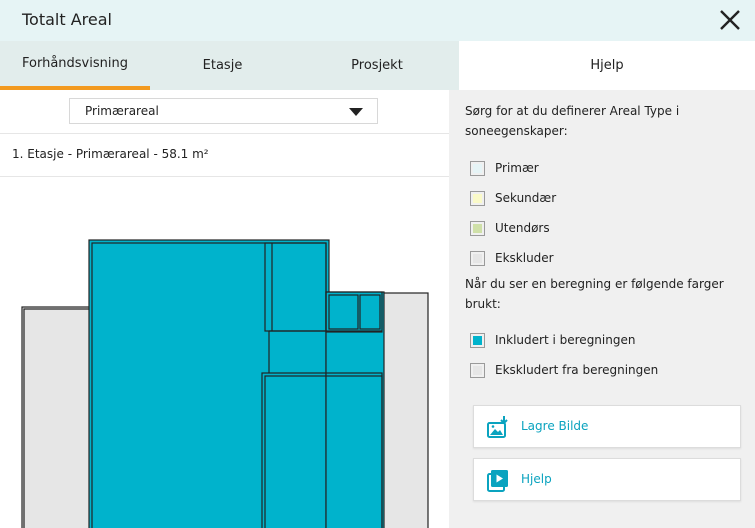  Describe the element at coordinates (517, 168) in the screenshot. I see `legend-label: Primær` at that location.